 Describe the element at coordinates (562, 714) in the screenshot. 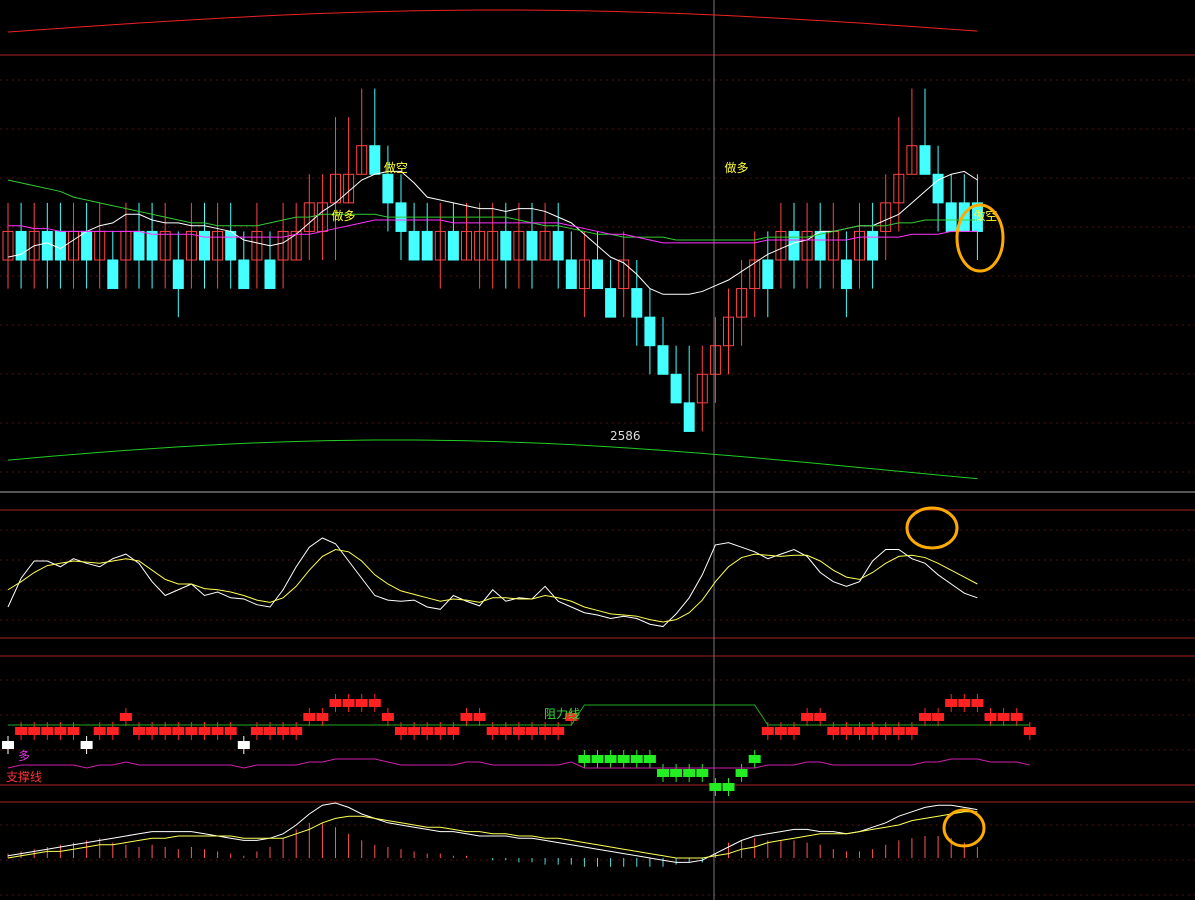

I see `resistance-line-label: 阻力线` at that location.